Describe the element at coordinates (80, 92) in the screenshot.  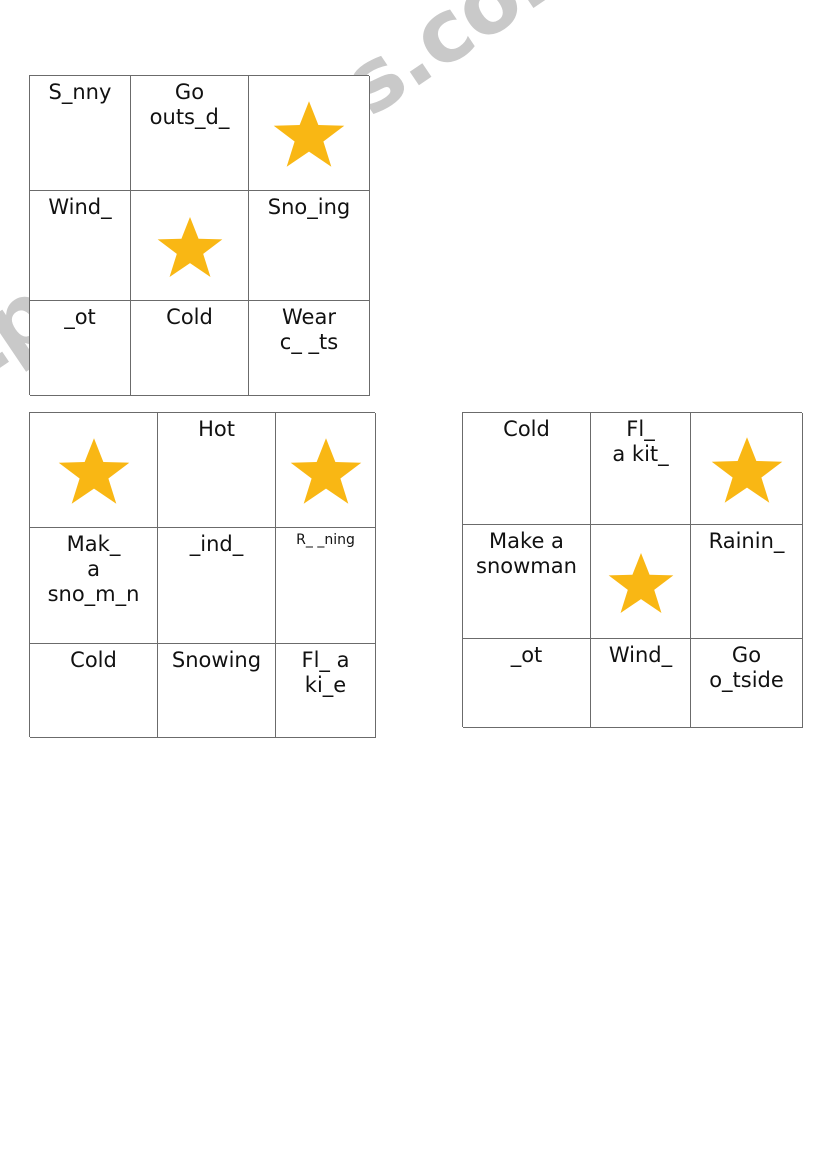
I see `bingo-cell-label: S_nny` at that location.